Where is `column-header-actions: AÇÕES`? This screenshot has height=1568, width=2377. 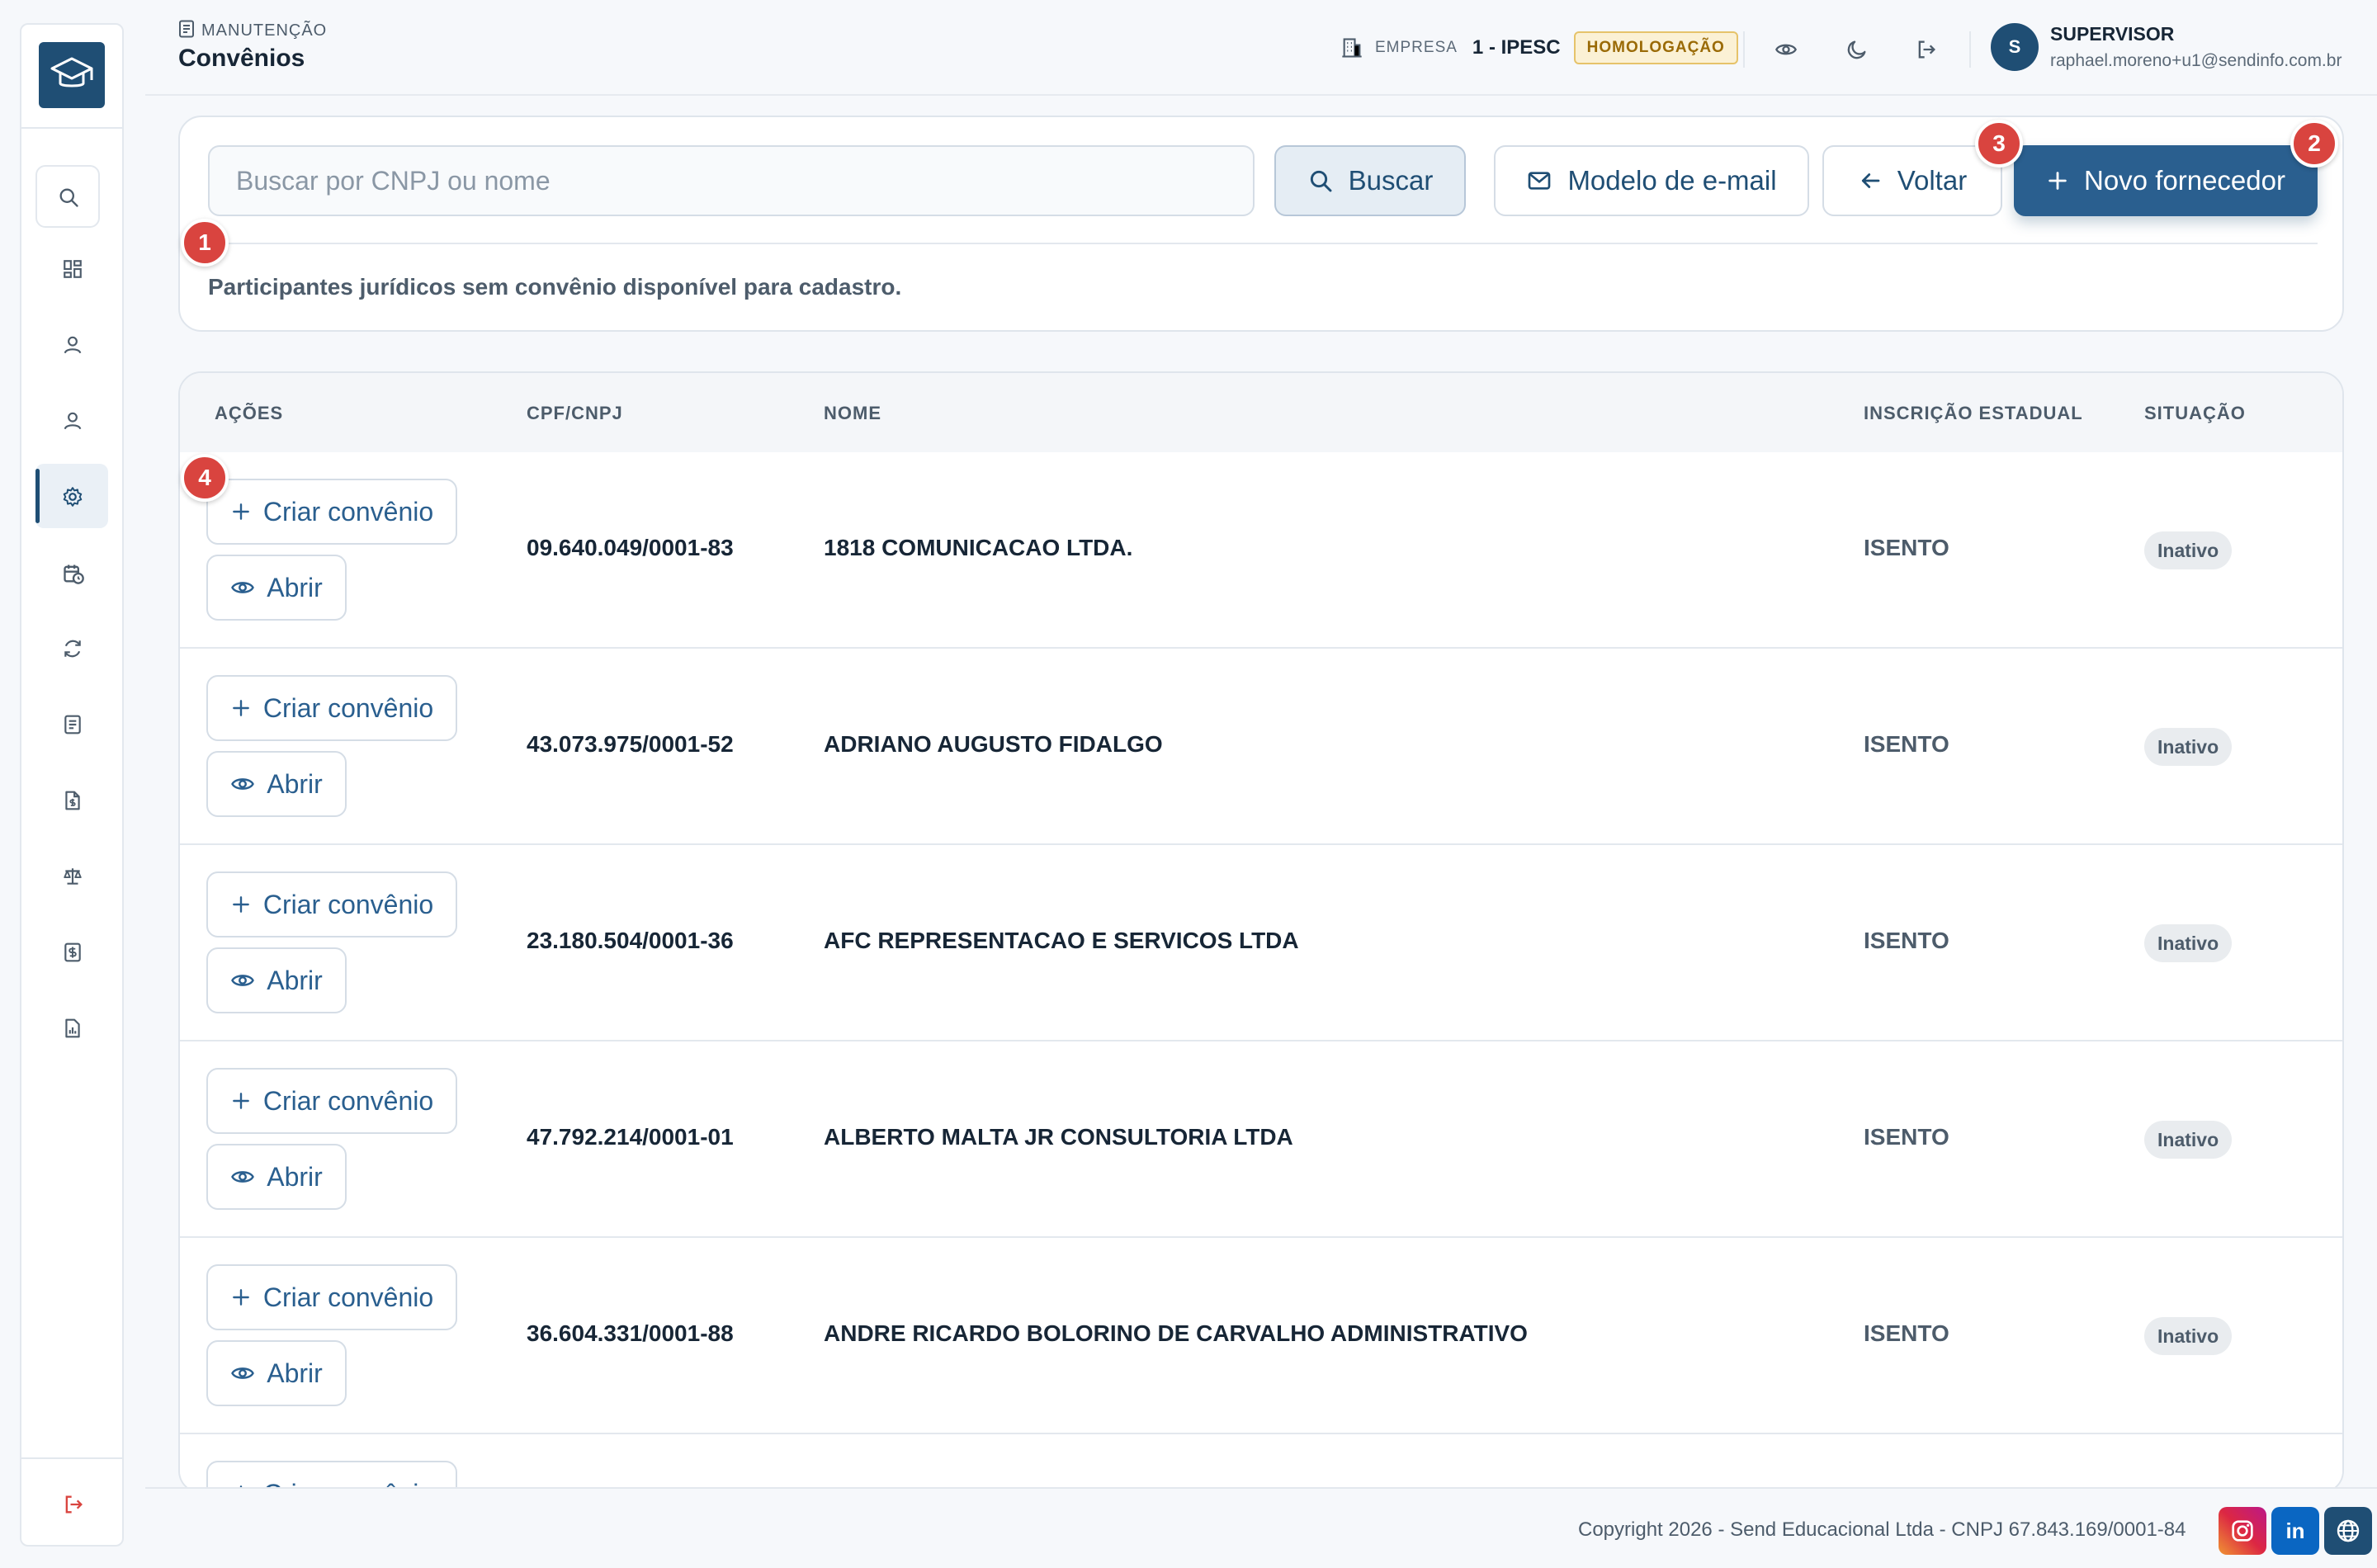 column-header-actions: AÇÕES is located at coordinates (249, 413).